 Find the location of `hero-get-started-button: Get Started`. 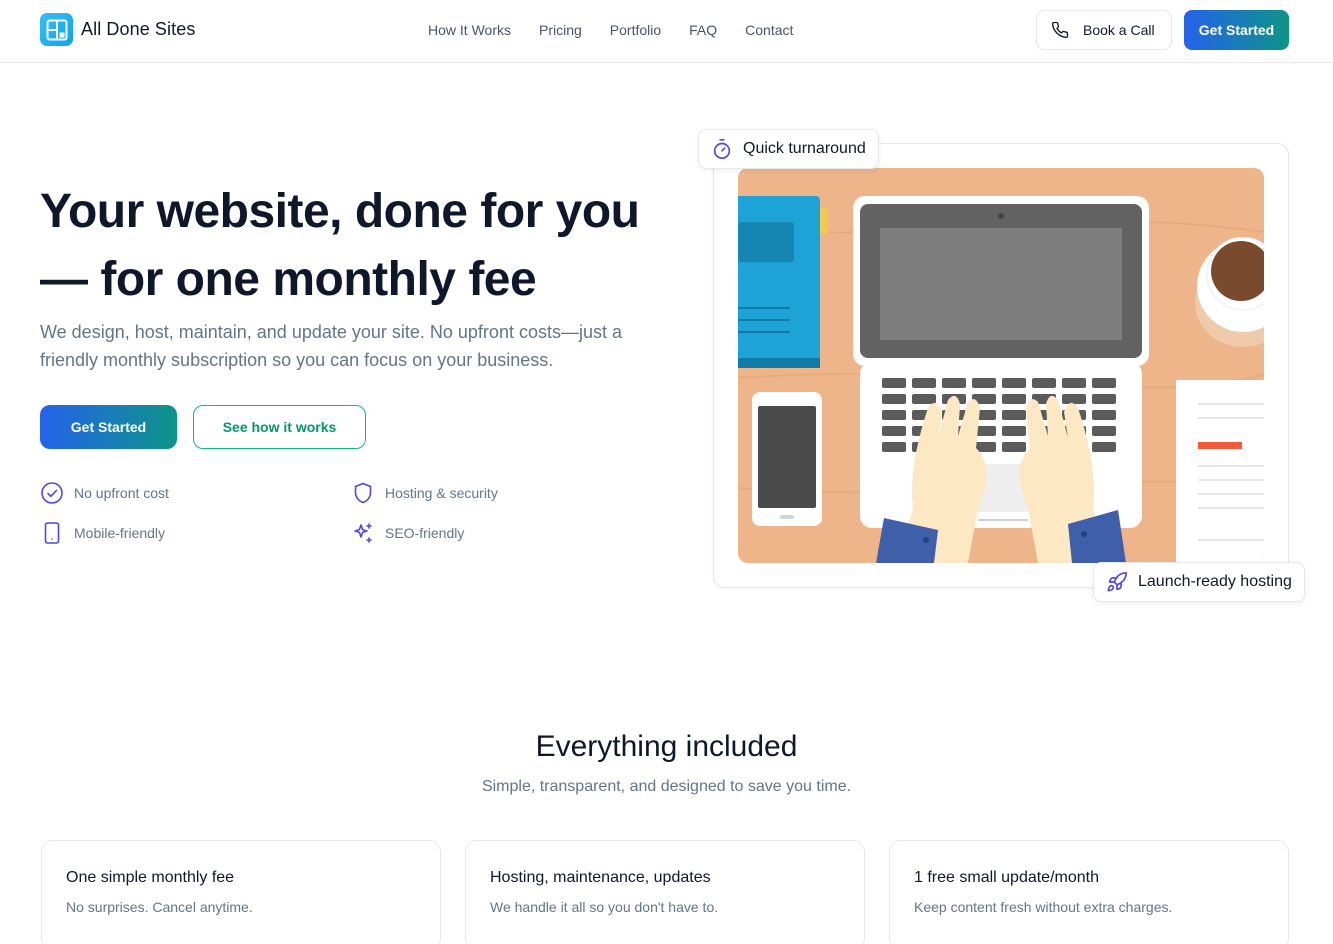

hero-get-started-button: Get Started is located at coordinates (108, 427).